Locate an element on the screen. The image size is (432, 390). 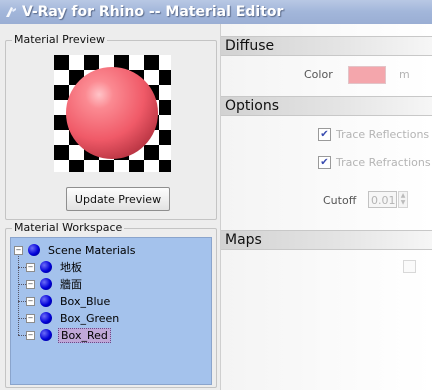
tree-item-material-selected: − Box_Red is located at coordinates (68, 335).